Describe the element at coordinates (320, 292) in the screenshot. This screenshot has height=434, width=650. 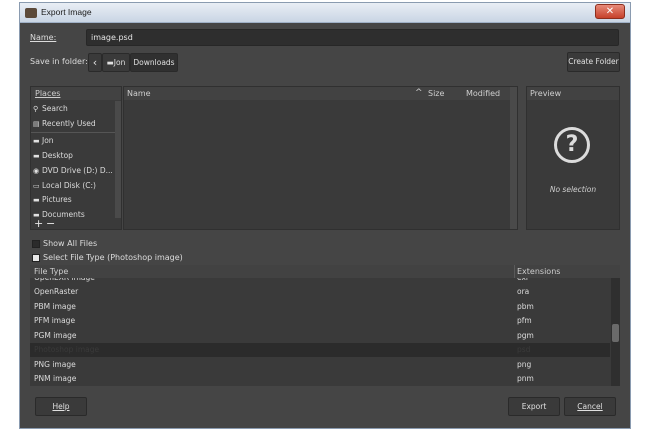
I see `table-row: OpenRaster ora` at that location.